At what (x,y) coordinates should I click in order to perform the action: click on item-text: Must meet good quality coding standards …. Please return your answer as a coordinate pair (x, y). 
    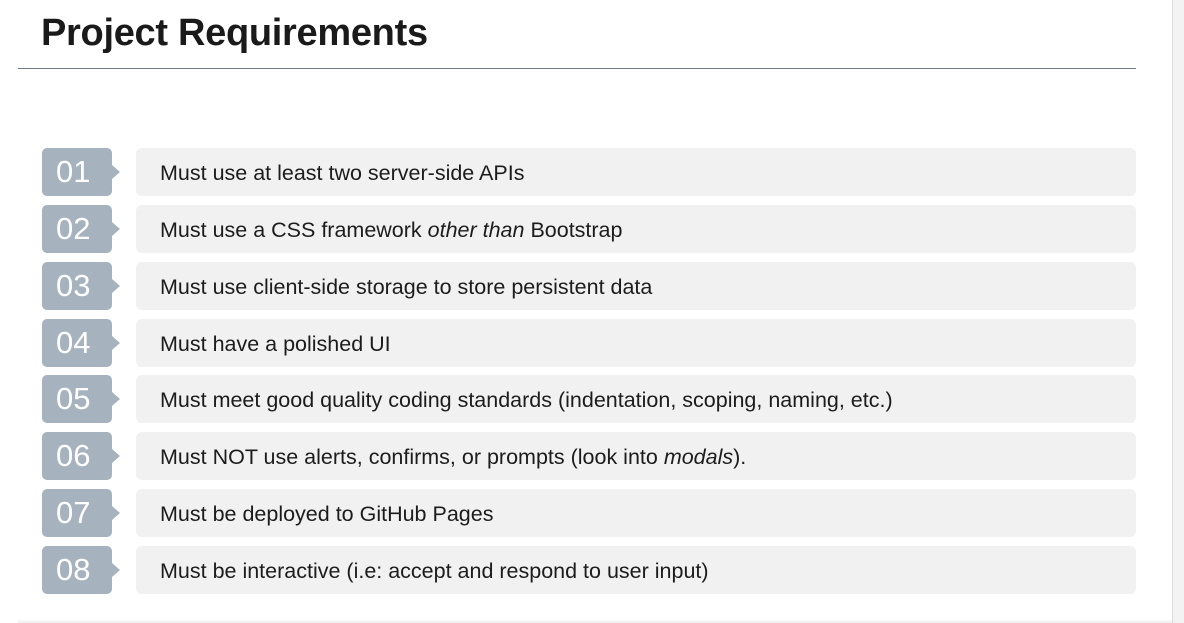
    Looking at the image, I should click on (636, 399).